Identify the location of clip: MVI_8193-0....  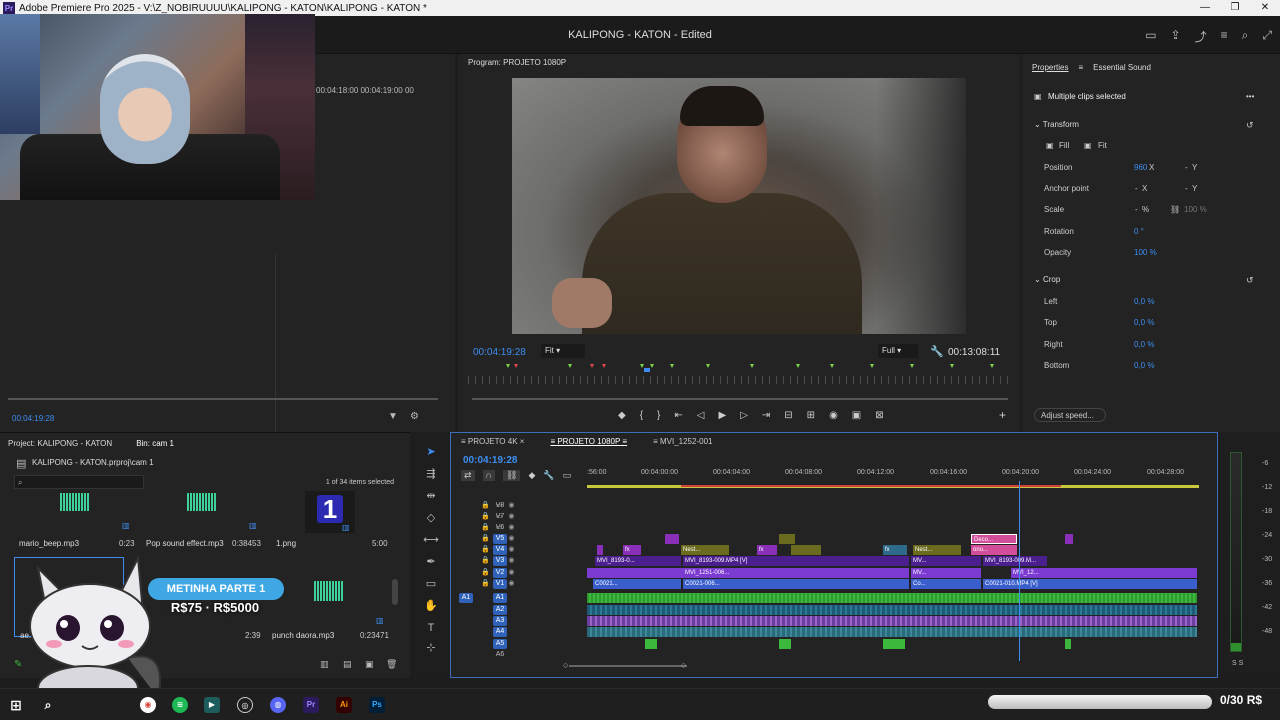
(638, 561).